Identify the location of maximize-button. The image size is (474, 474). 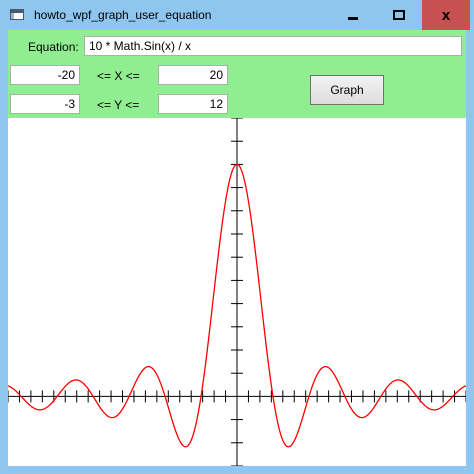
(399, 15).